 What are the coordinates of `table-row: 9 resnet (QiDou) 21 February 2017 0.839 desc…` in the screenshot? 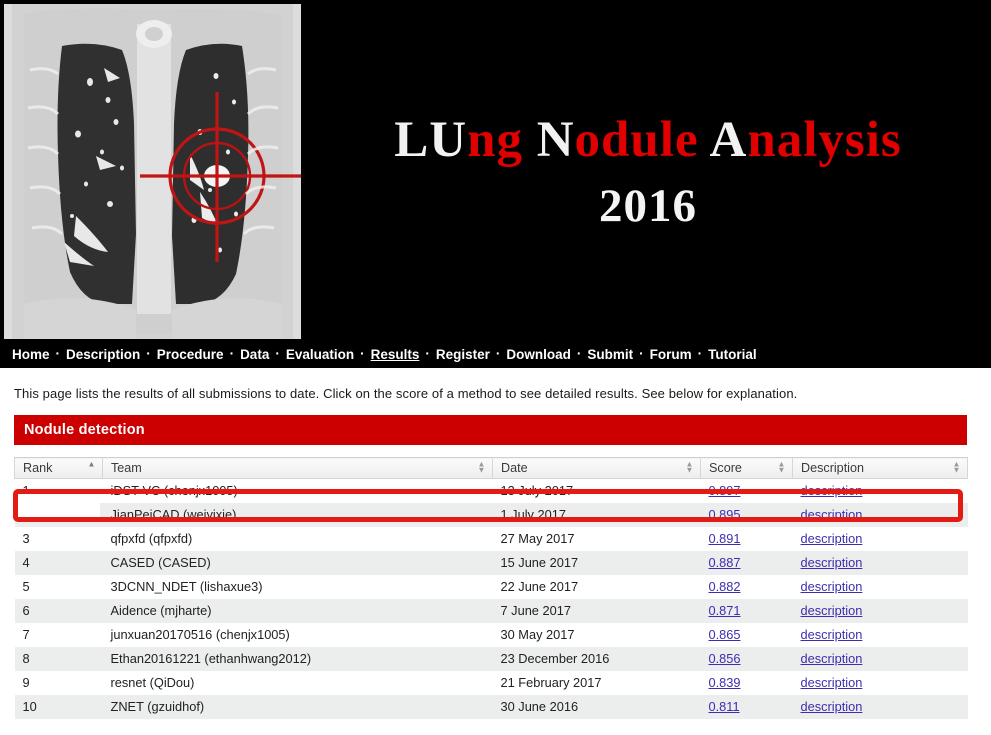 It's located at (491, 682).